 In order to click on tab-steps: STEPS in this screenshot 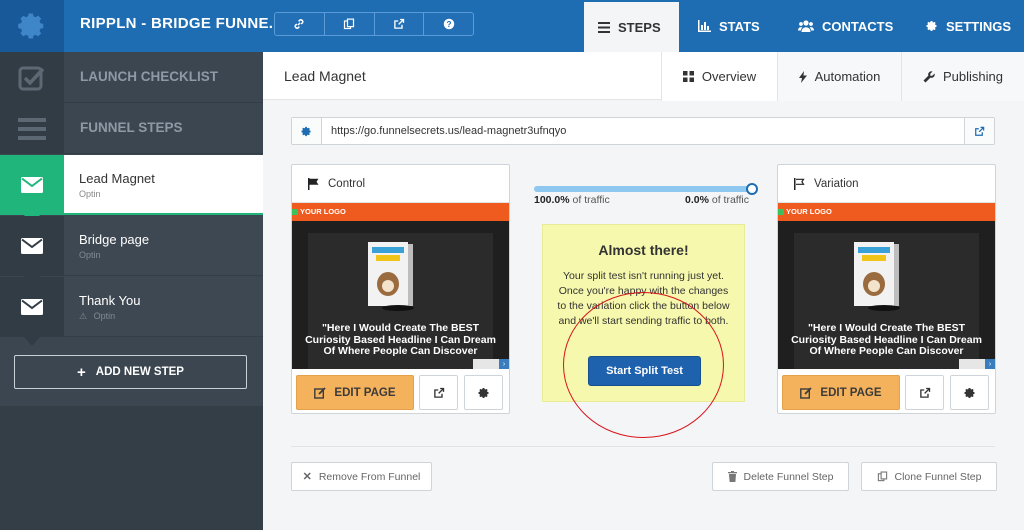, I will do `click(631, 27)`.